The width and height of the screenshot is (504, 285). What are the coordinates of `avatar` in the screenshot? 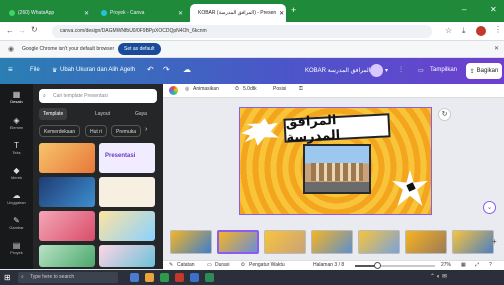 It's located at (376, 70).